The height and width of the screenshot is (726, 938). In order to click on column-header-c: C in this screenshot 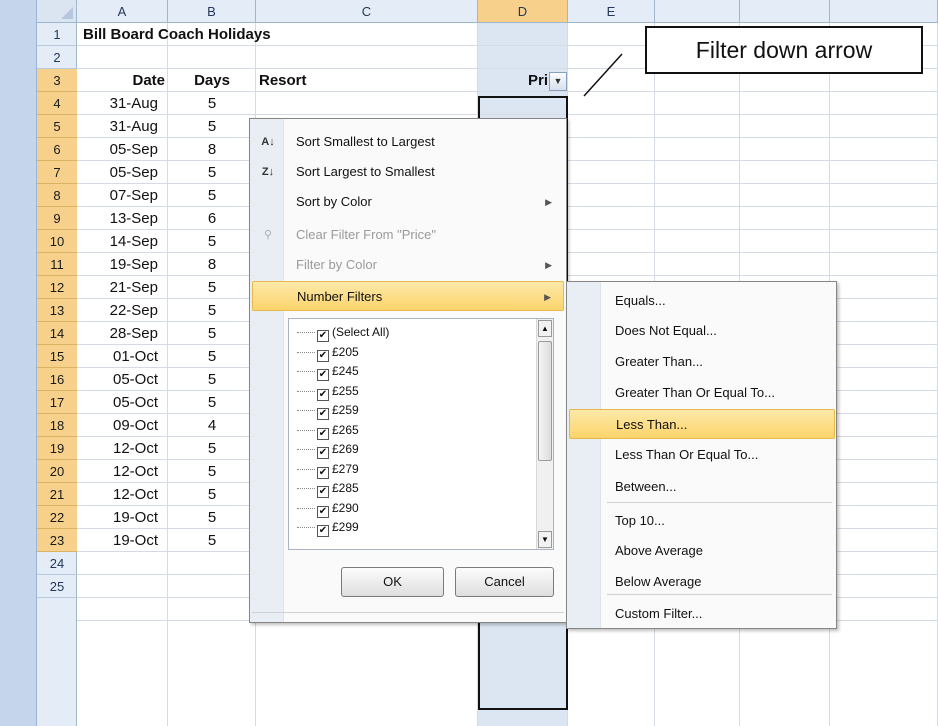, I will do `click(367, 11)`.